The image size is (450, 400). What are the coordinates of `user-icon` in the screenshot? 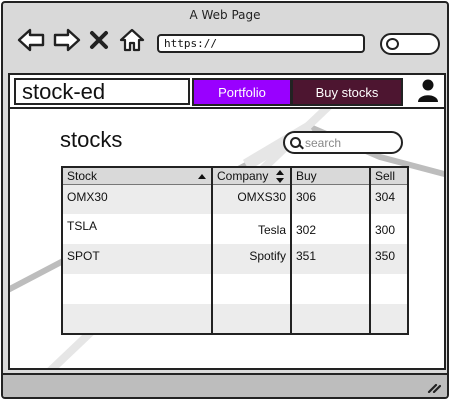 It's located at (428, 90).